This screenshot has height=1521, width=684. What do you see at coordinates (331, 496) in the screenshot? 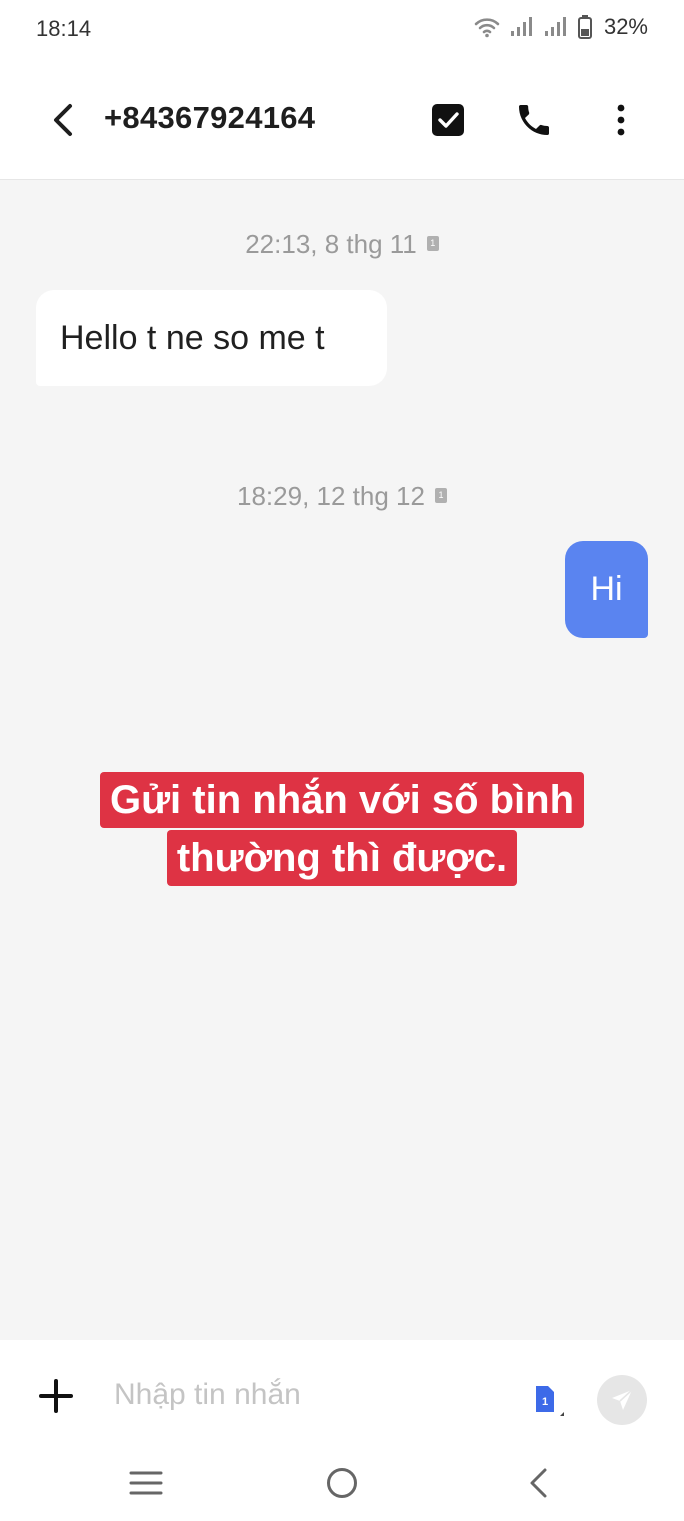
I see `timestamp-text: 18:29, 12 thg 12` at bounding box center [331, 496].